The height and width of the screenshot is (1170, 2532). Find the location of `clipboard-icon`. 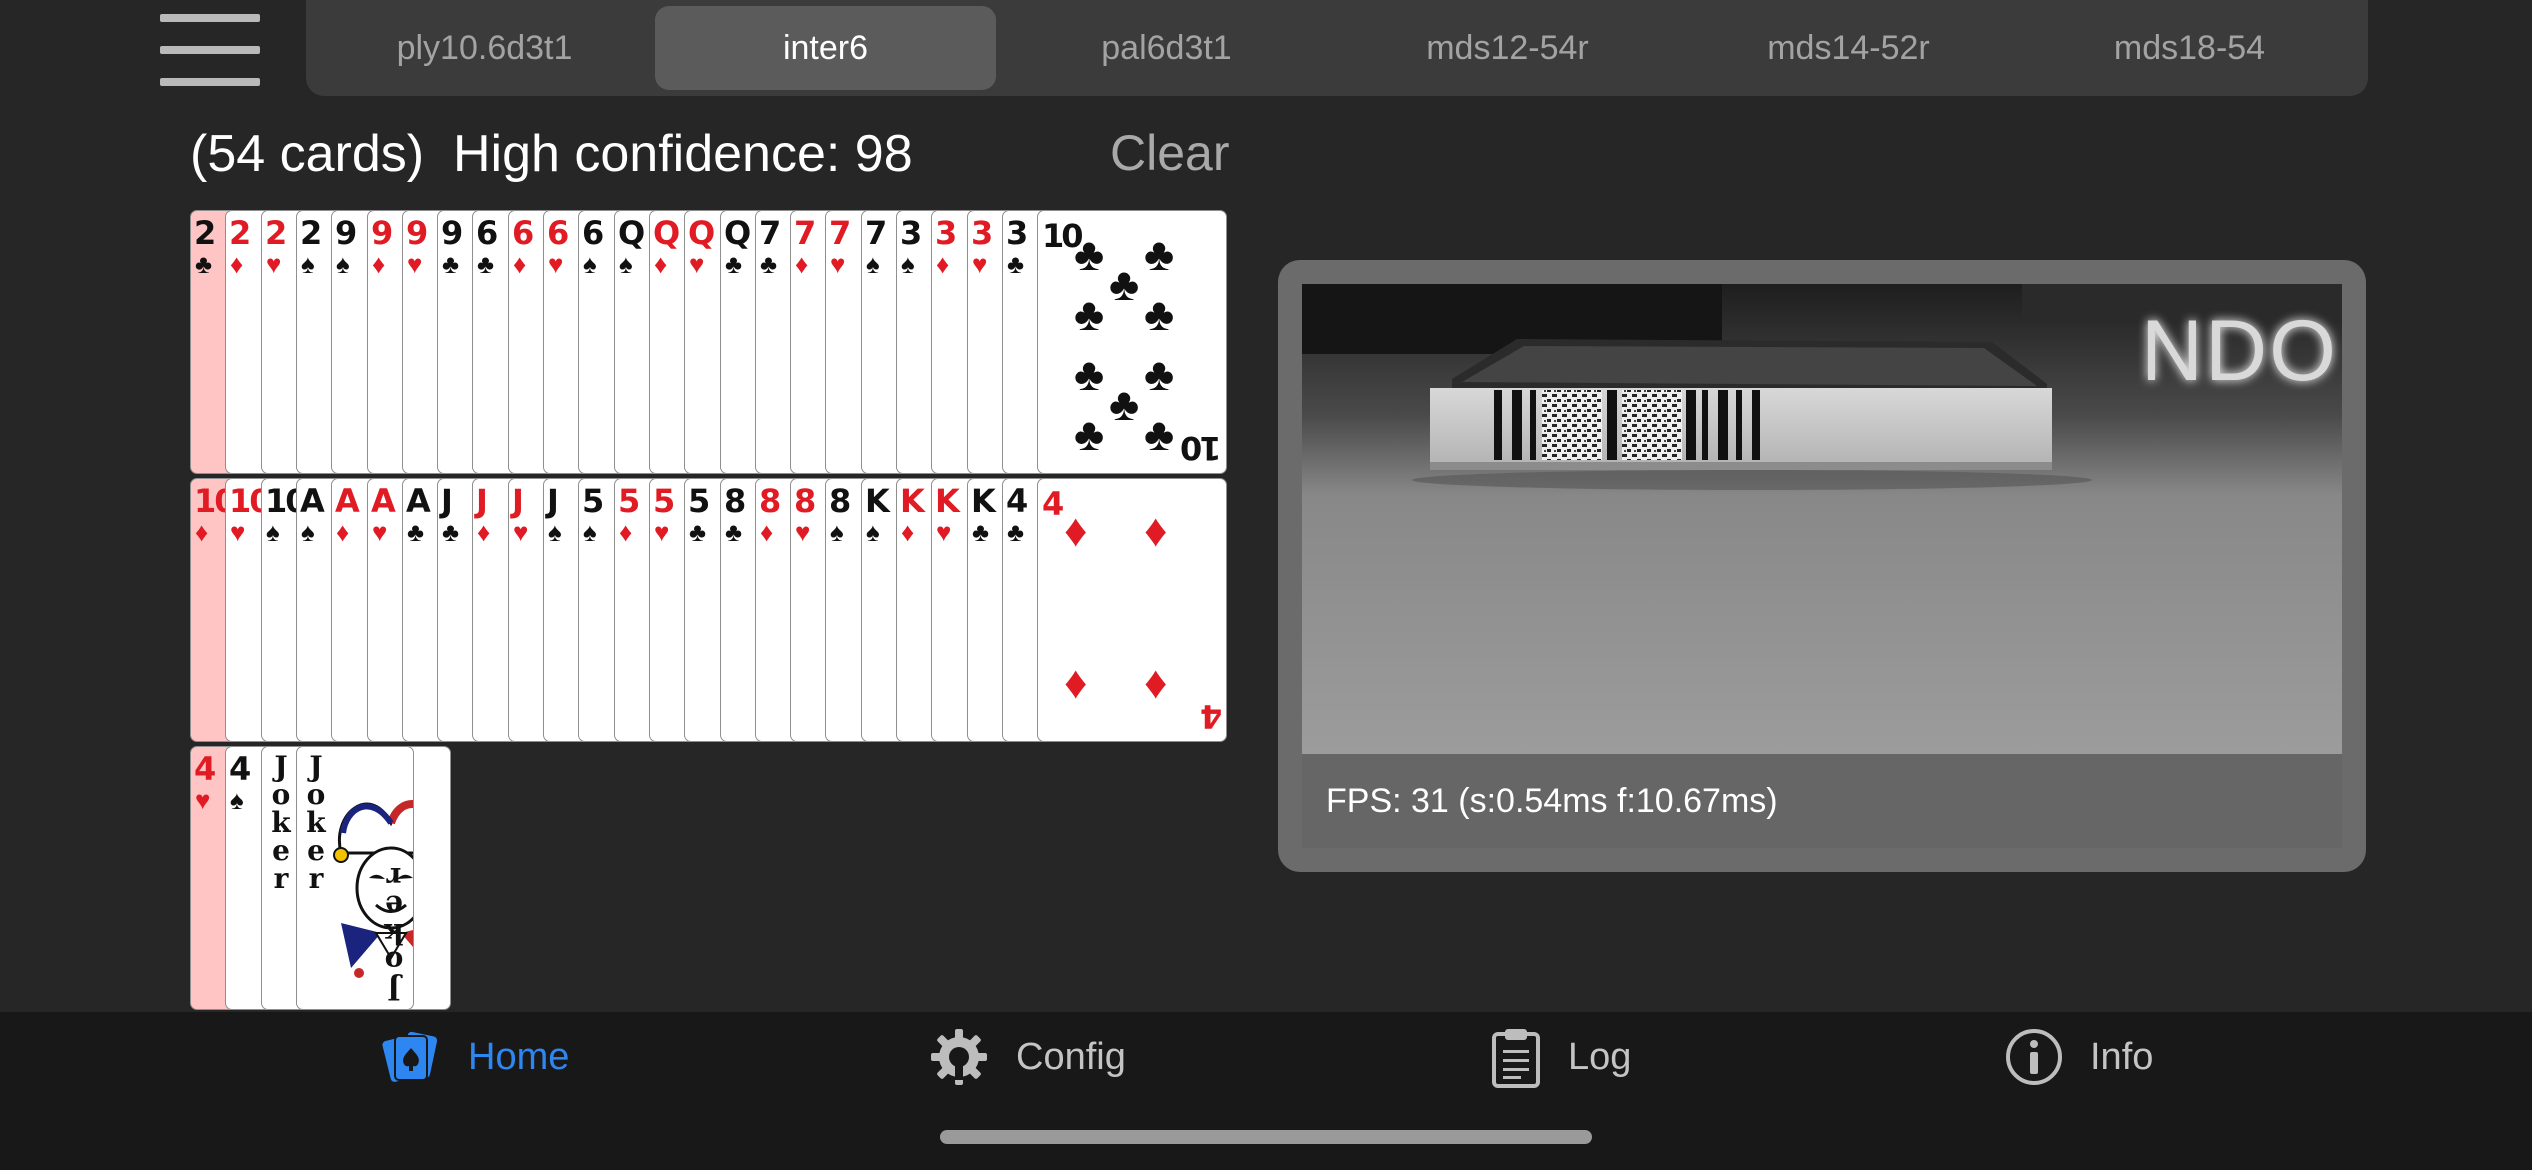

clipboard-icon is located at coordinates (1516, 1058).